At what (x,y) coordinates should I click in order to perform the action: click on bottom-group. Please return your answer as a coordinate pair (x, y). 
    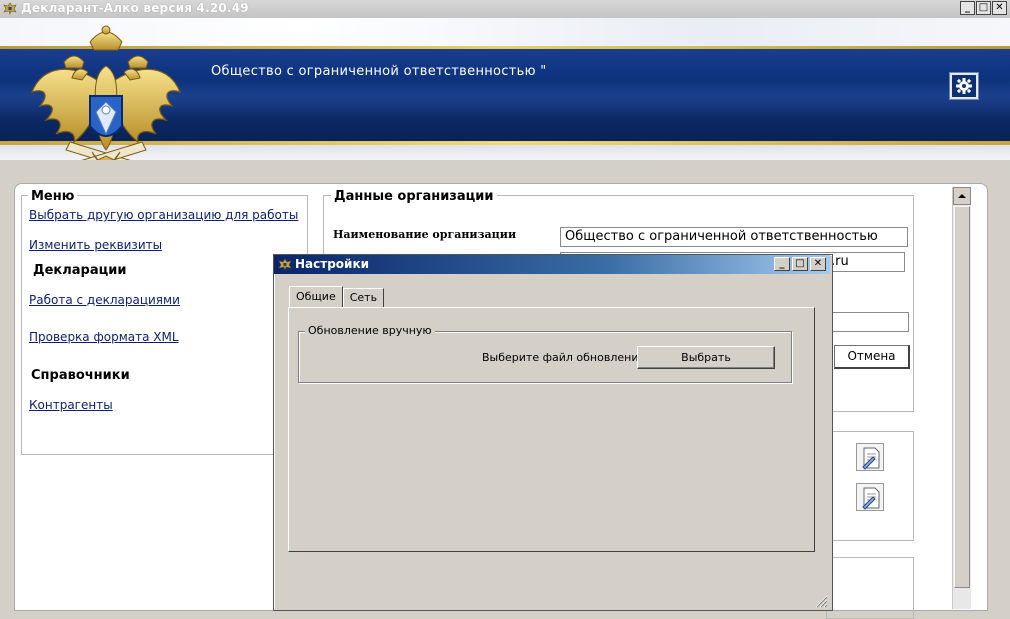
    Looking at the image, I should click on (870, 588).